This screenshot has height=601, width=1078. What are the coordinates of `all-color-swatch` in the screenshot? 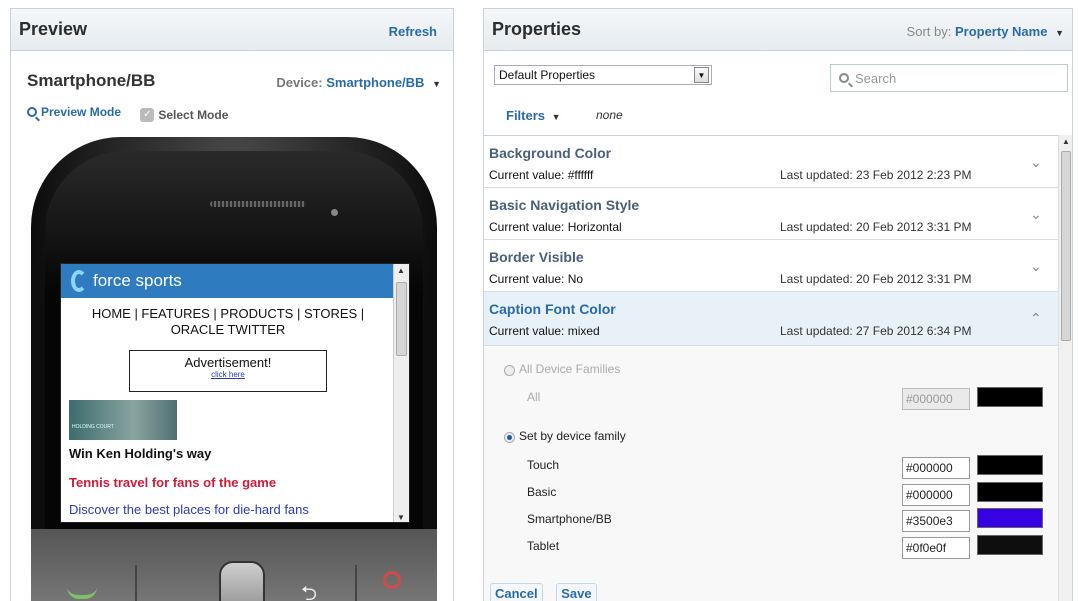 It's located at (1010, 397).